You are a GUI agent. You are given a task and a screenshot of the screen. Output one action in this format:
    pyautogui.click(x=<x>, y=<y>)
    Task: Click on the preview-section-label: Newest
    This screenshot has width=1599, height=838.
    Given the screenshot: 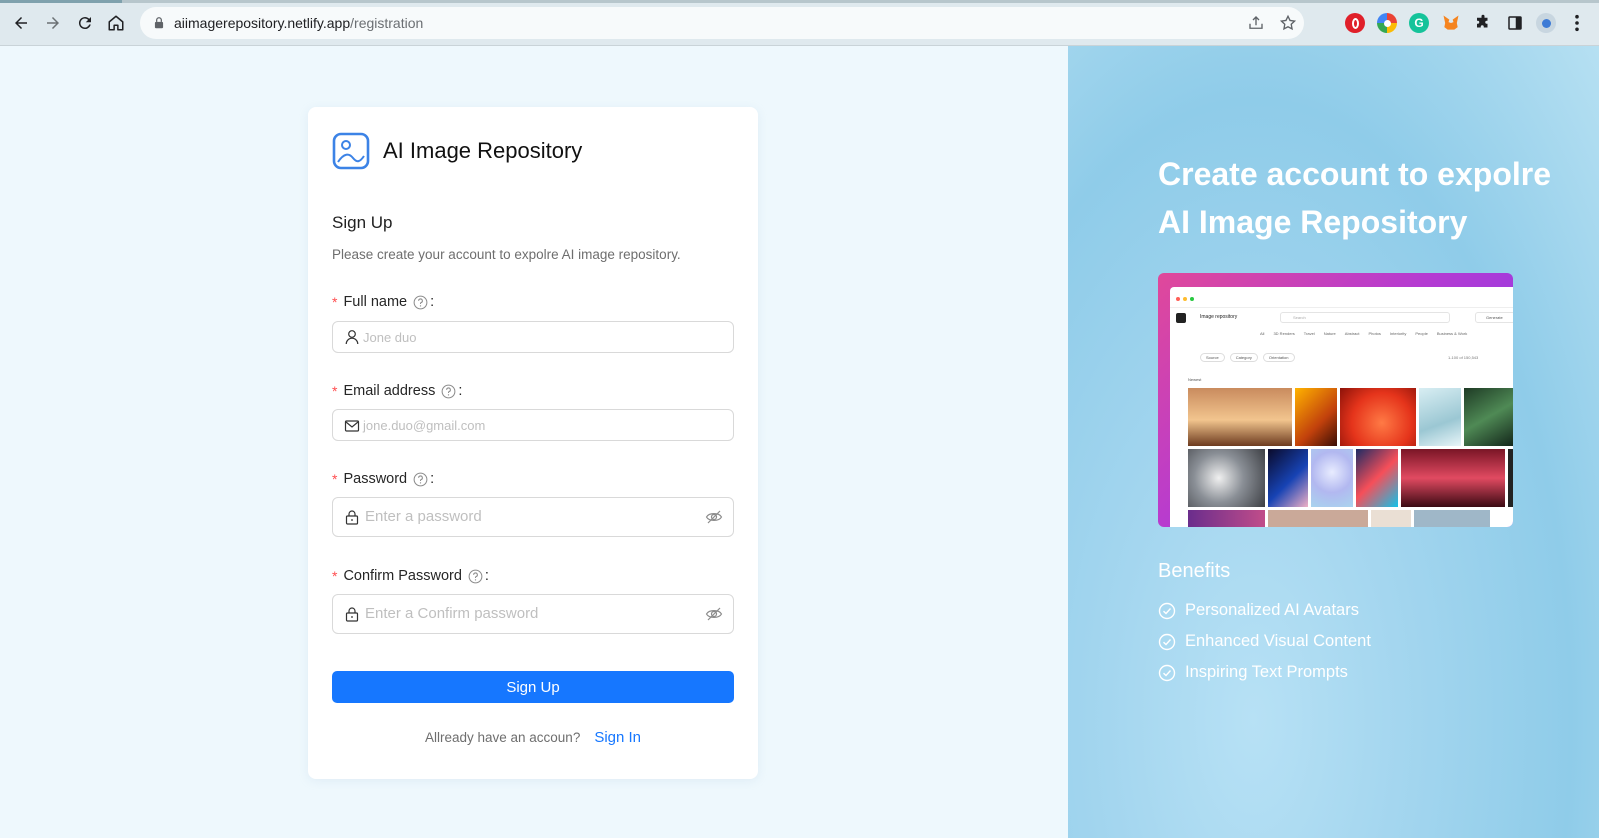 What is the action you would take?
    pyautogui.click(x=1195, y=379)
    